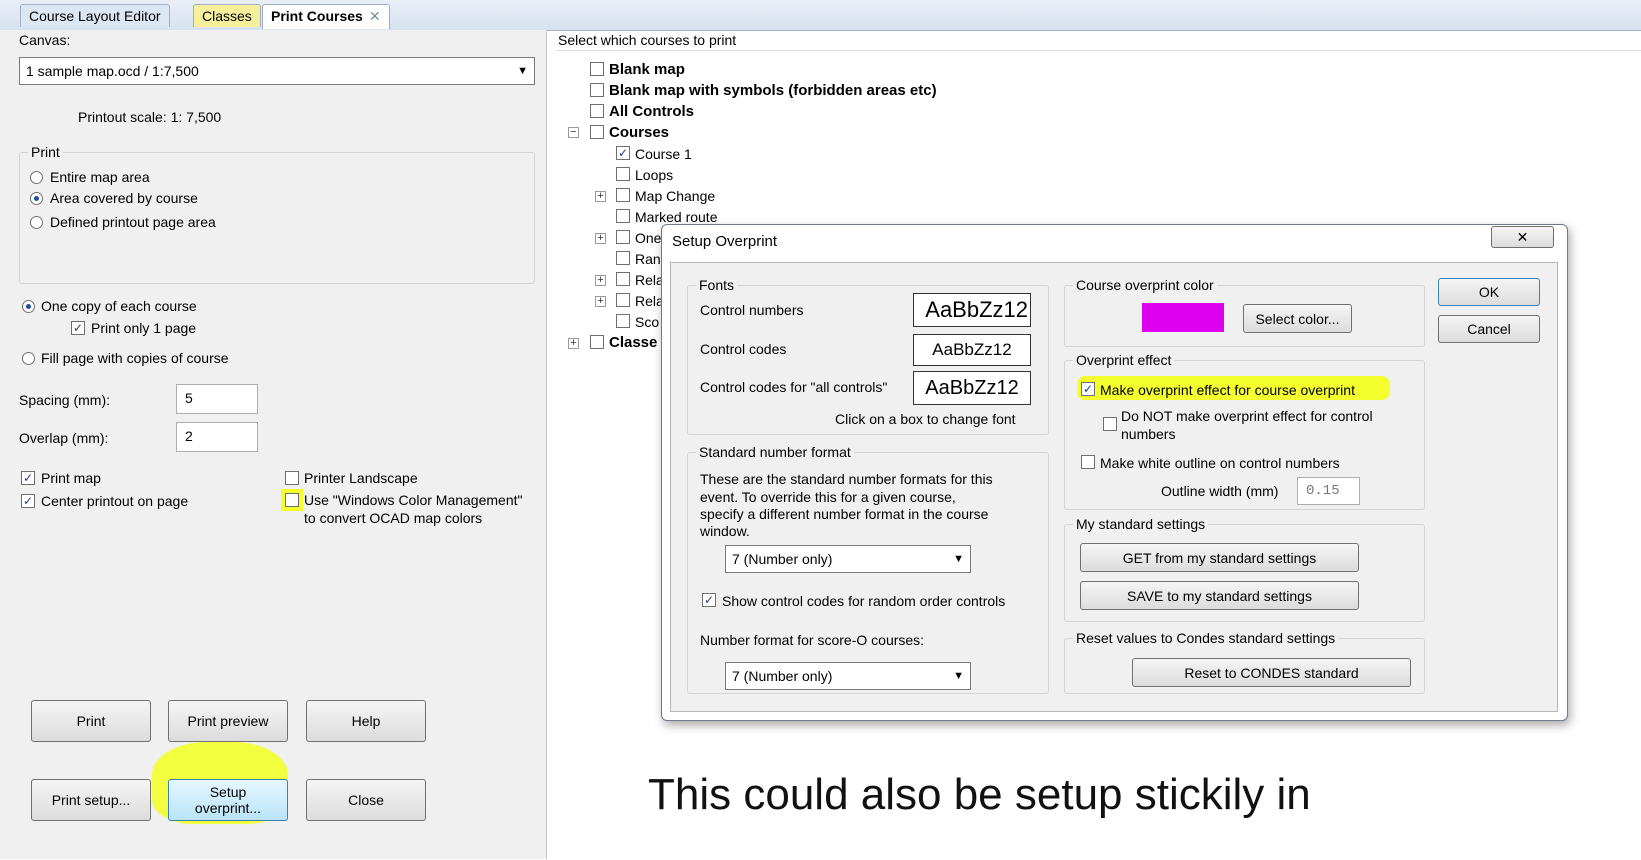 The height and width of the screenshot is (860, 1641). I want to click on checkbox-printer-landscape, so click(292, 478).